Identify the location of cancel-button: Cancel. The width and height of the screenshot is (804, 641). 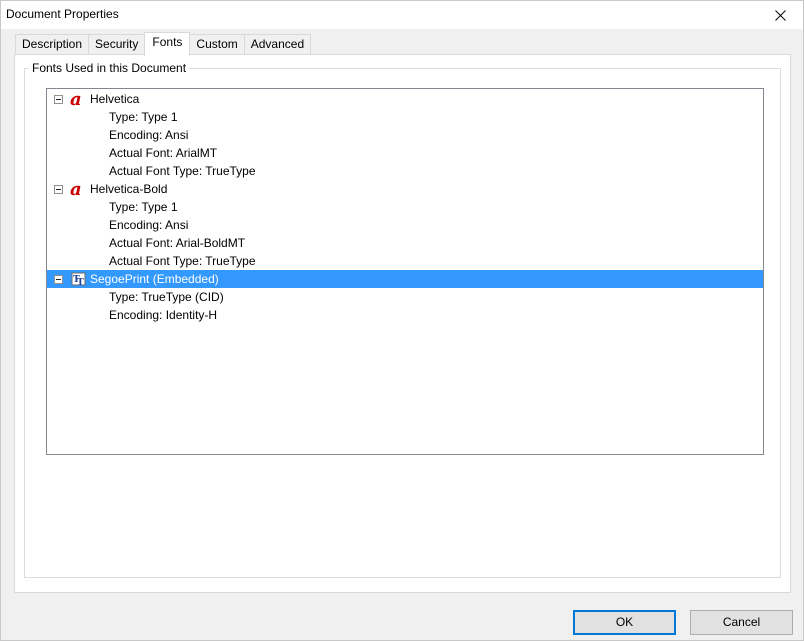
(741, 622).